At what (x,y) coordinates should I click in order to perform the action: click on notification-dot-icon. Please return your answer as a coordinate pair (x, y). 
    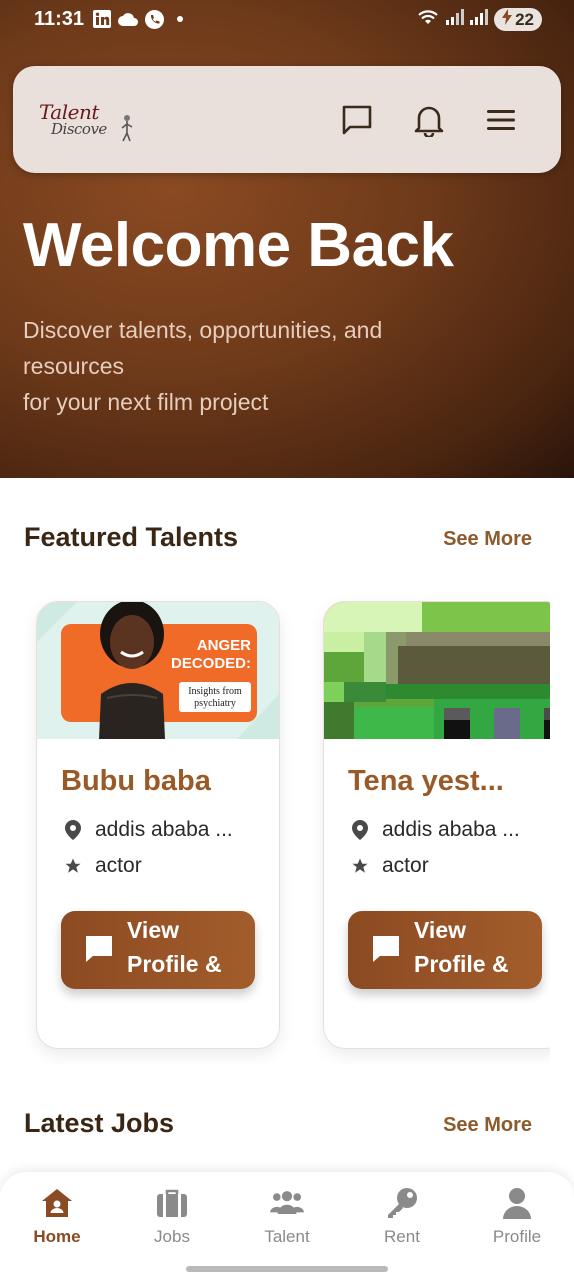
    Looking at the image, I should click on (180, 19).